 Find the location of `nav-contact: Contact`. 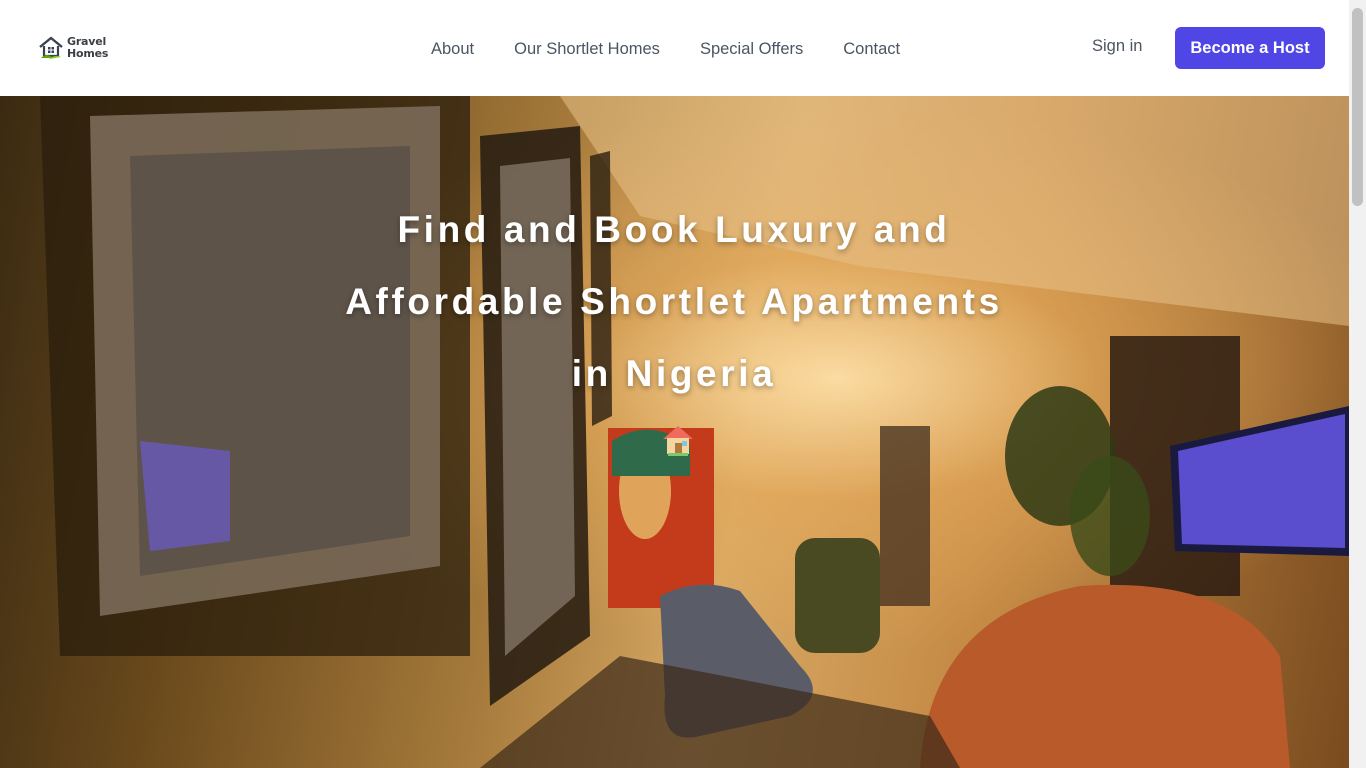

nav-contact: Contact is located at coordinates (871, 49).